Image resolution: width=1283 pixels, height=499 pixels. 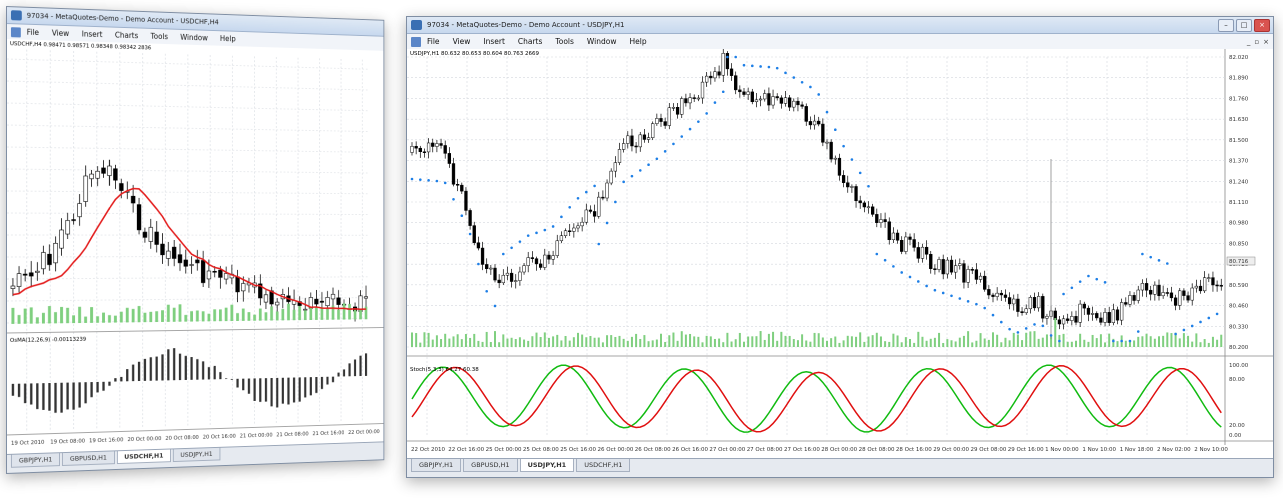 What do you see at coordinates (1266, 42) in the screenshot?
I see `mdi-close-icon: ×` at bounding box center [1266, 42].